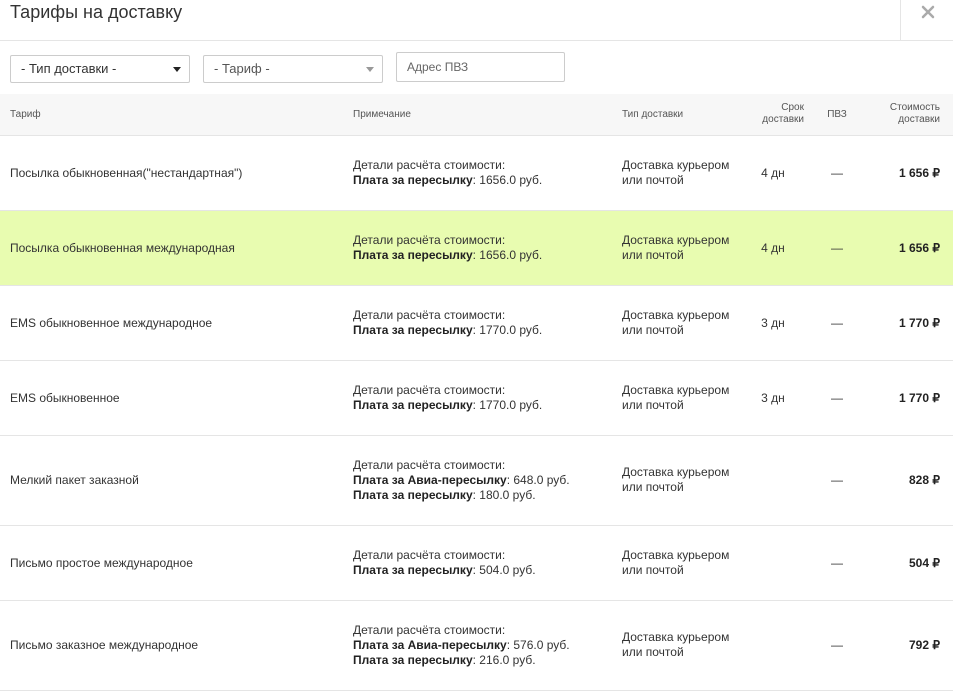 Image resolution: width=953 pixels, height=691 pixels. I want to click on column-header-cost: Стоимость доставки, so click(907, 115).